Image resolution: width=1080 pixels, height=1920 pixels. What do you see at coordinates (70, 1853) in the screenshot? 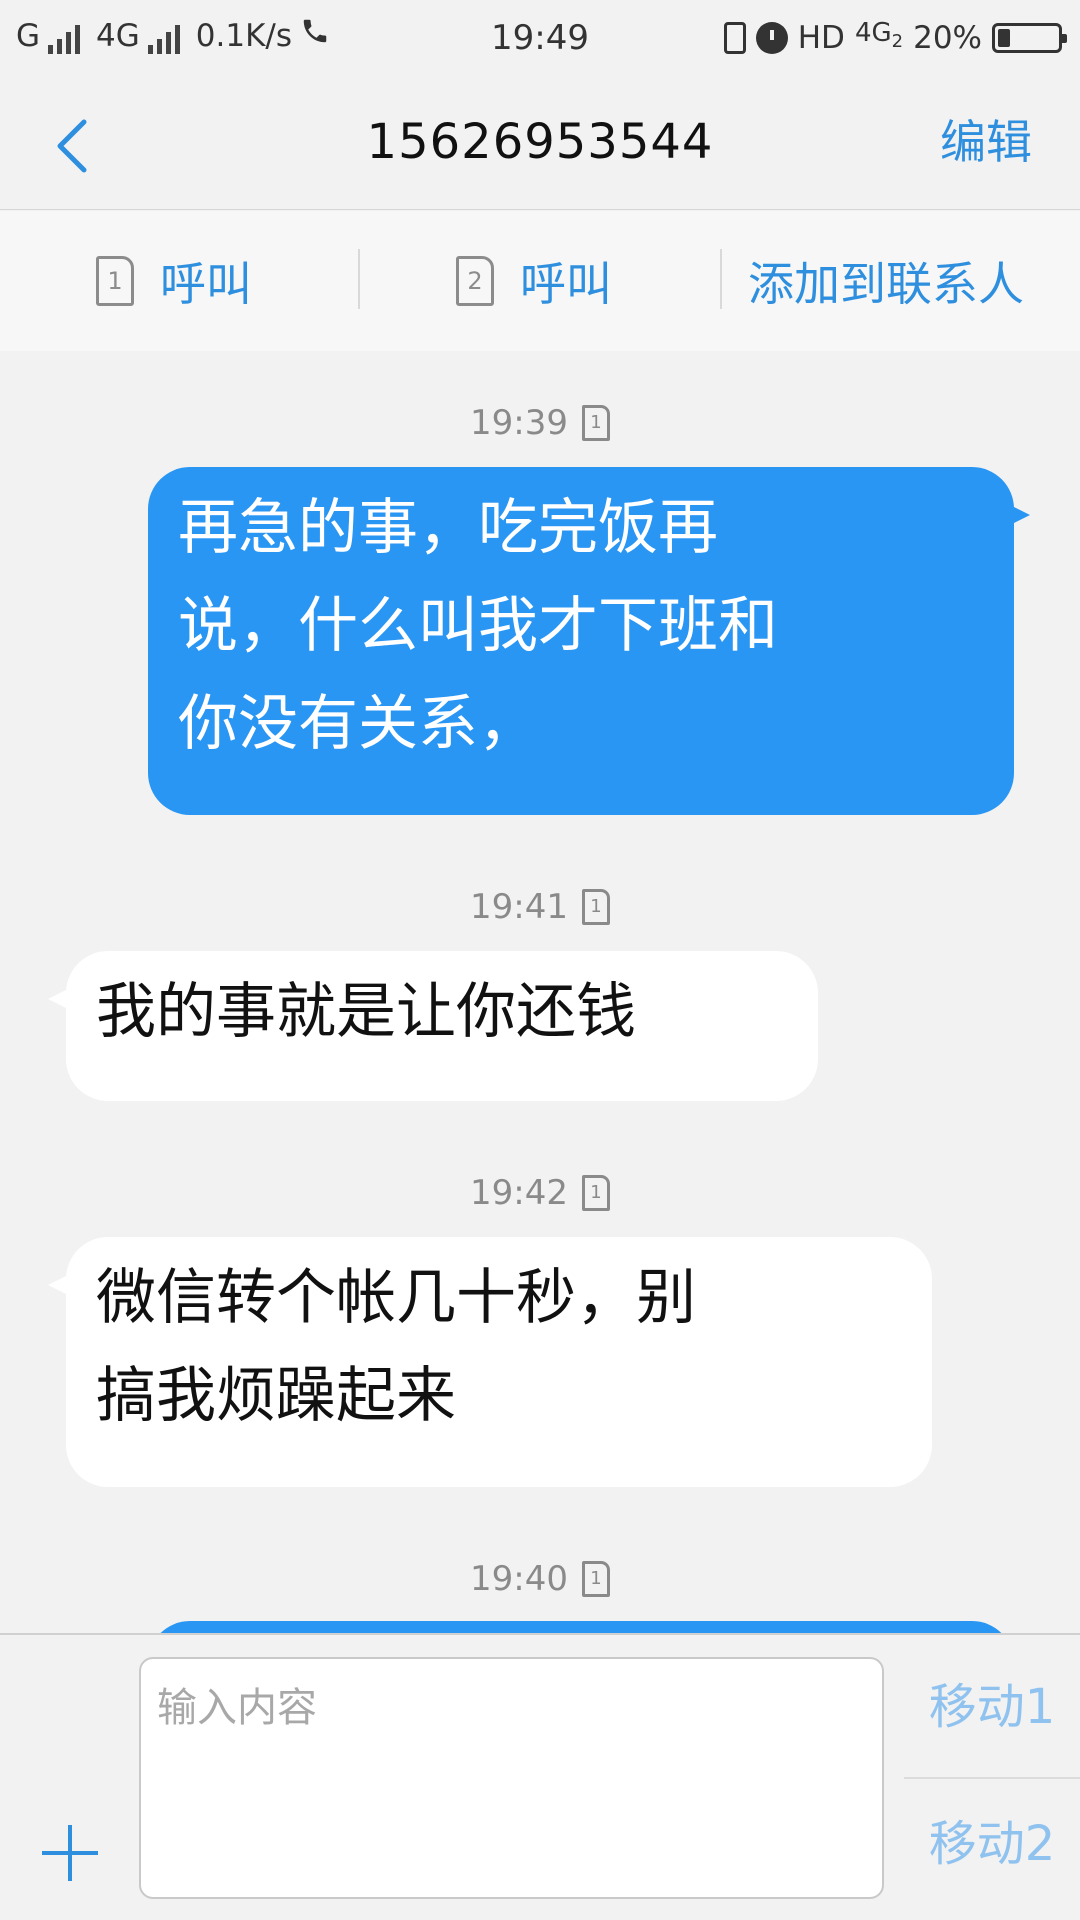
I see `plus-icon` at bounding box center [70, 1853].